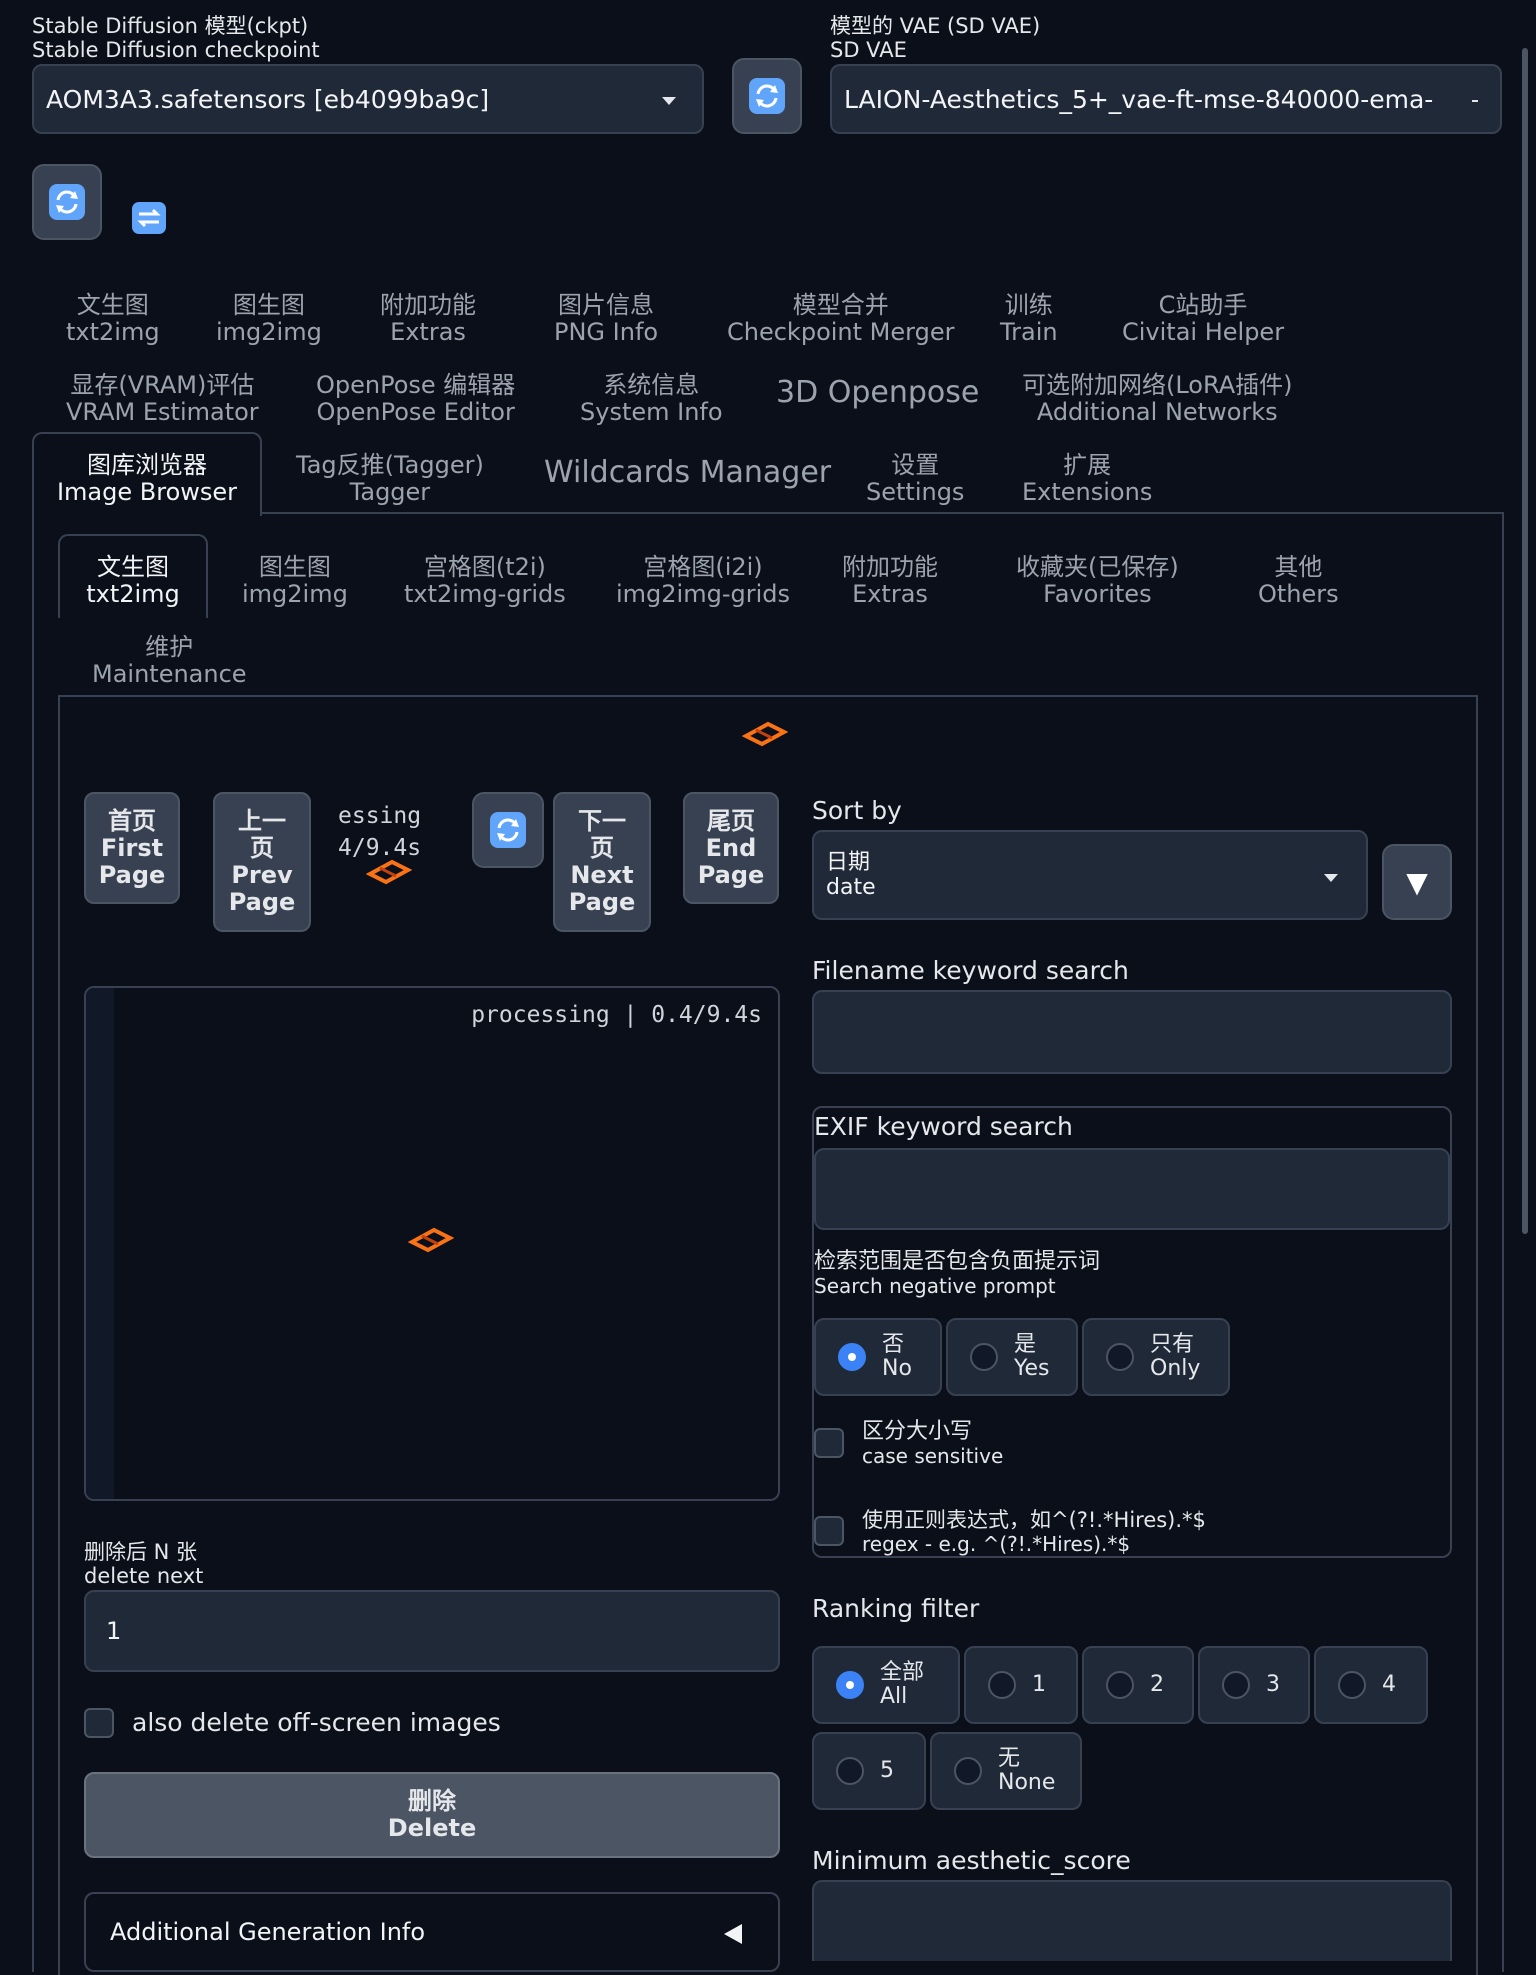 This screenshot has height=1975, width=1536. What do you see at coordinates (113, 319) in the screenshot?
I see `tab-txt2img: 文生图 txt2img` at bounding box center [113, 319].